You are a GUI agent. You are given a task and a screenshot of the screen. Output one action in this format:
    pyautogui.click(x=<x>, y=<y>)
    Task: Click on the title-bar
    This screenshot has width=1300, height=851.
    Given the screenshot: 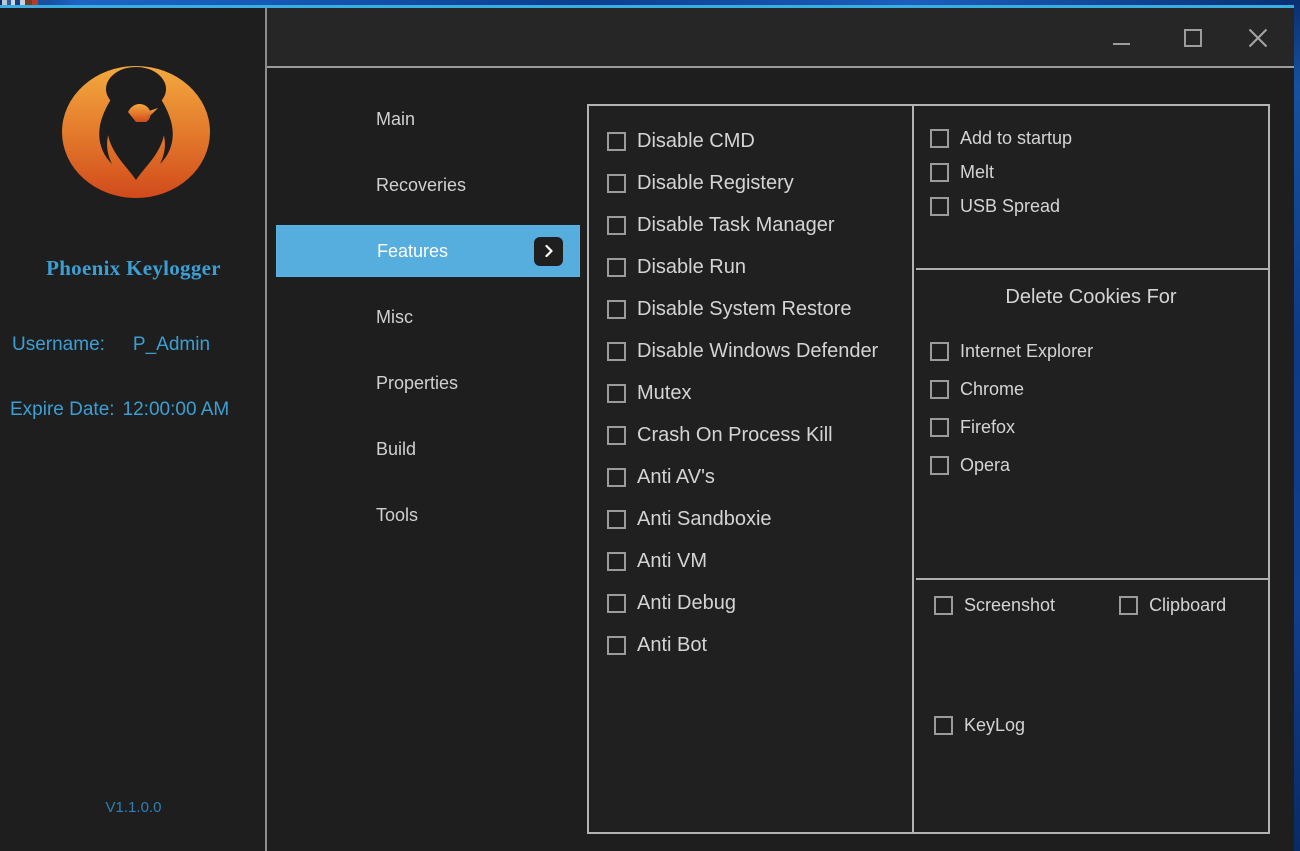 What is the action you would take?
    pyautogui.click(x=780, y=37)
    